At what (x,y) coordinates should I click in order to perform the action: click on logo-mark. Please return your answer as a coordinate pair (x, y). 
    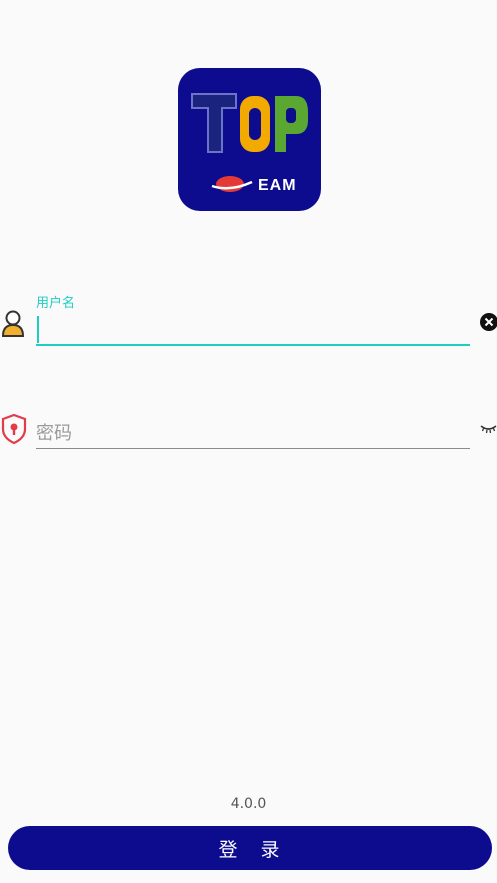
    Looking at the image, I should click on (249, 142).